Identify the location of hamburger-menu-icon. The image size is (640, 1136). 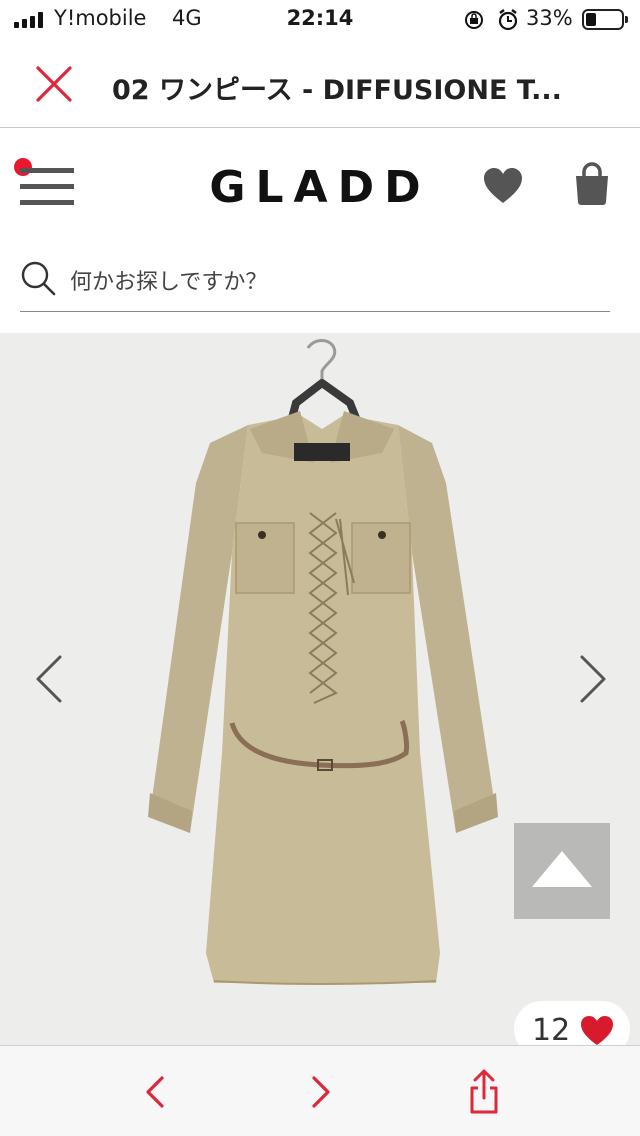
(47, 170).